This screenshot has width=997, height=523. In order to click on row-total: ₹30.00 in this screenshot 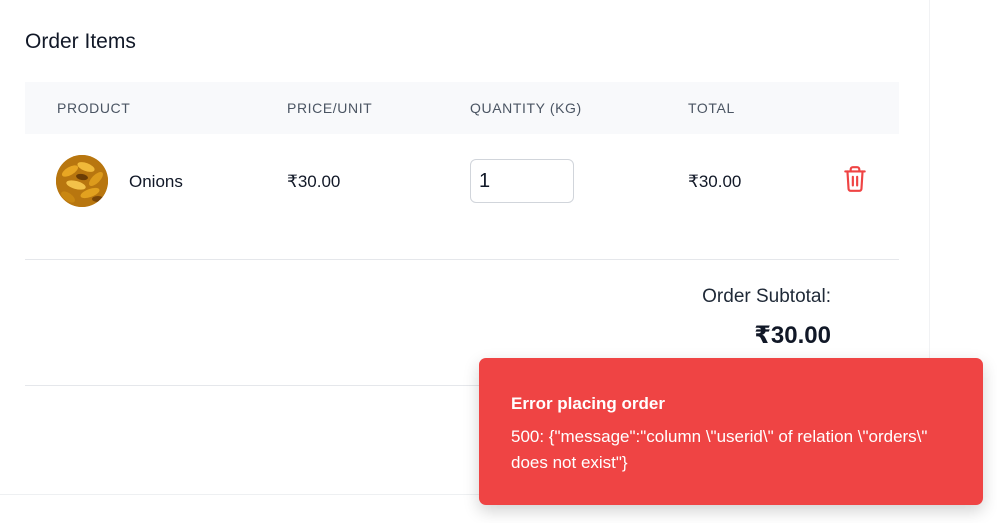, I will do `click(715, 181)`.